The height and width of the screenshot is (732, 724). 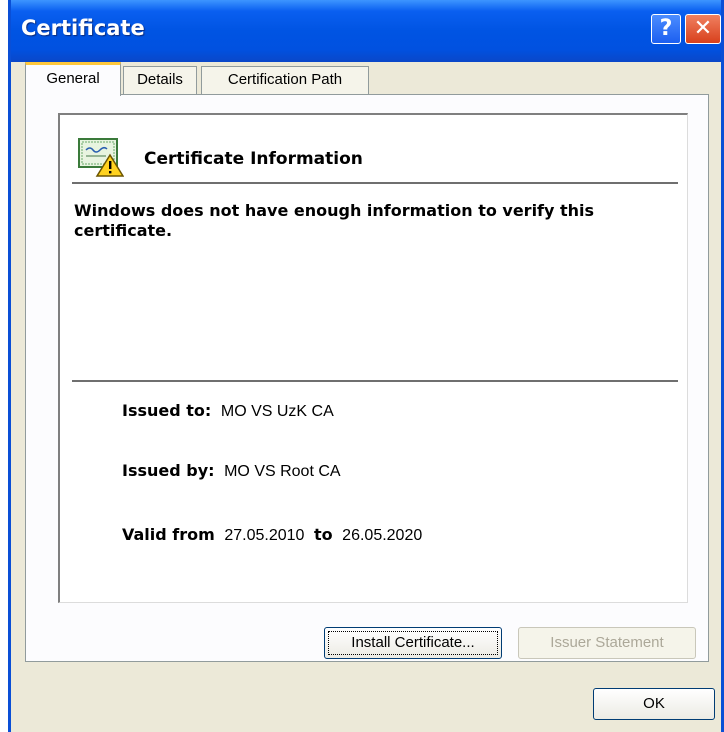 I want to click on details-divider, so click(x=375, y=381).